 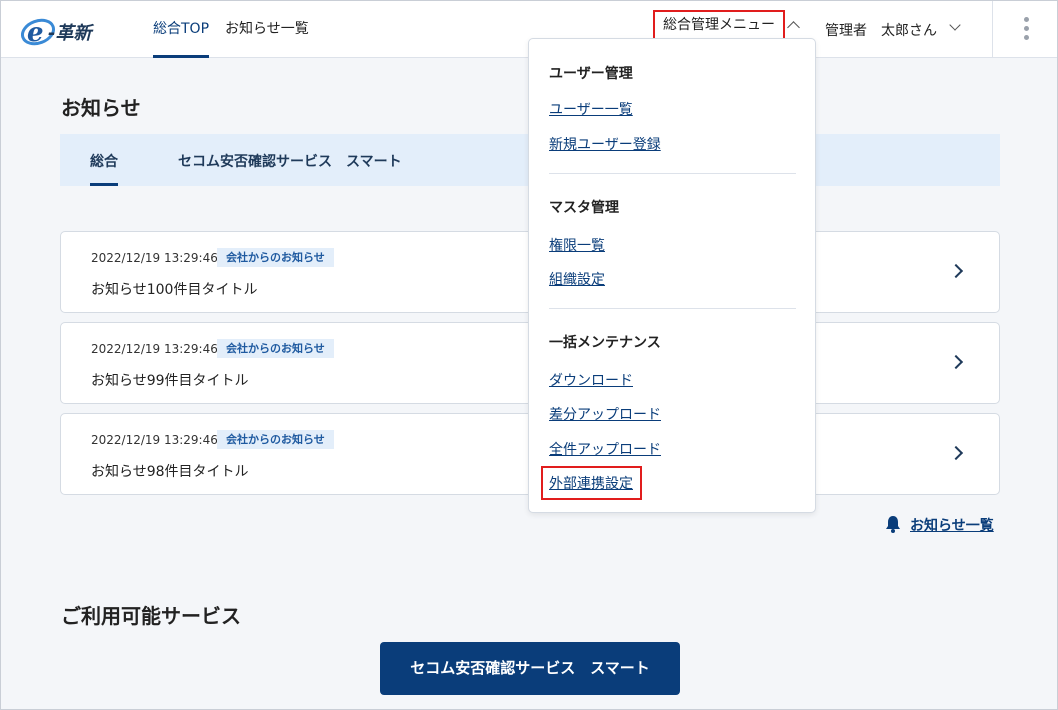 What do you see at coordinates (174, 290) in the screenshot?
I see `news-title: お知らせ100件目タイトル` at bounding box center [174, 290].